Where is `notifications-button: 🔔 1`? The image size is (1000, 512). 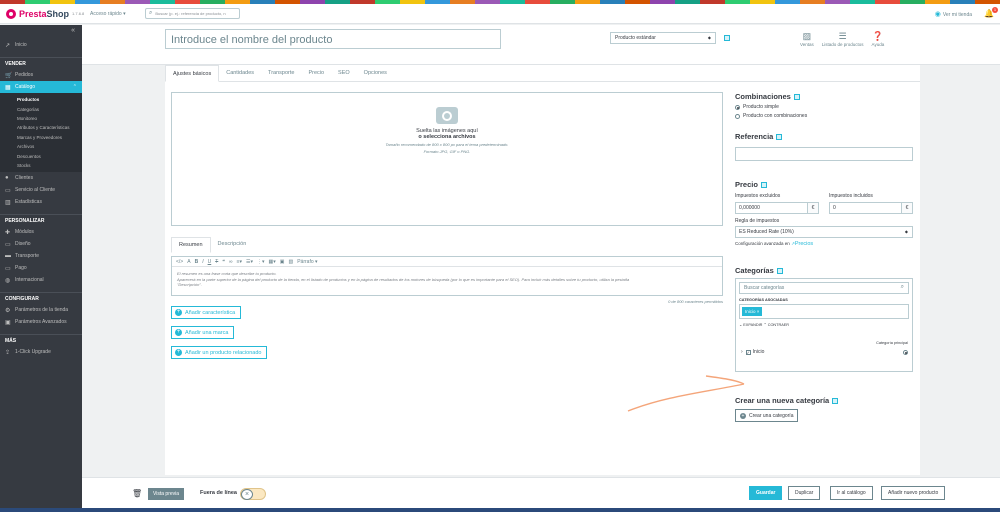
notifications-button: 🔔 1 is located at coordinates (991, 12).